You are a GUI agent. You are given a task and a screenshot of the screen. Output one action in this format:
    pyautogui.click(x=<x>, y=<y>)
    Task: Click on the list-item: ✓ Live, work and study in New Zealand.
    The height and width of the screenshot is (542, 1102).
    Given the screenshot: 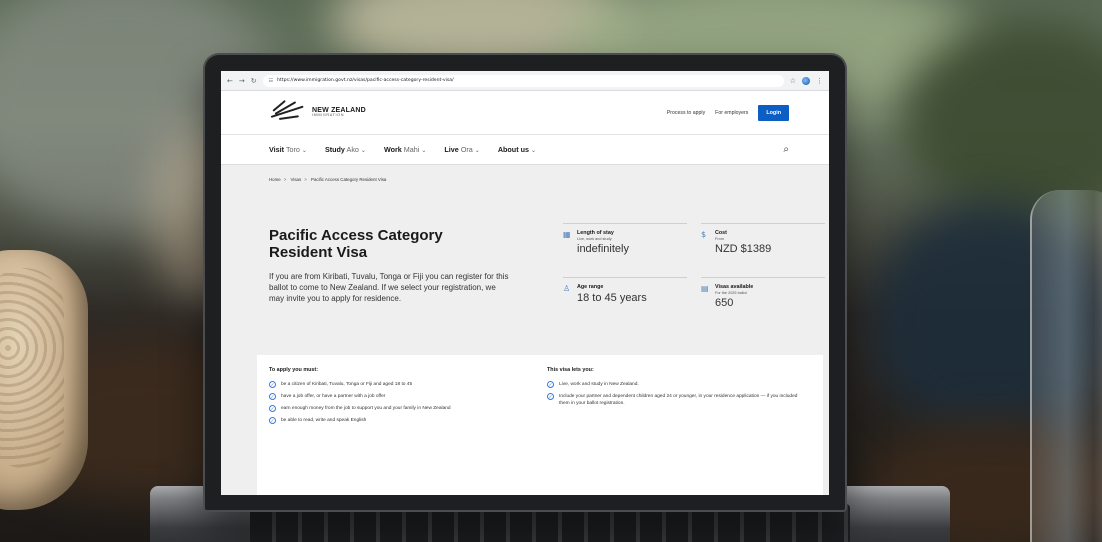 What is the action you would take?
    pyautogui.click(x=593, y=384)
    